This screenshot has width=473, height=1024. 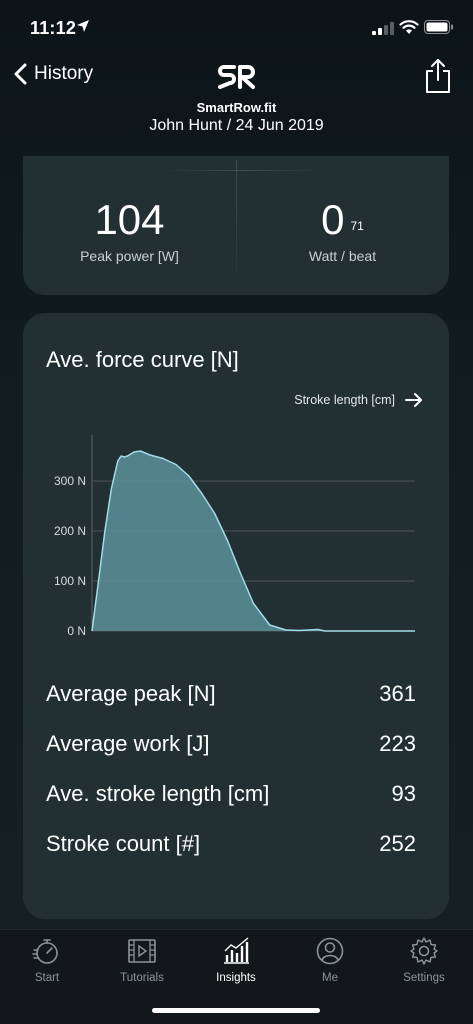 I want to click on tab-settings: Settings, so click(x=424, y=960).